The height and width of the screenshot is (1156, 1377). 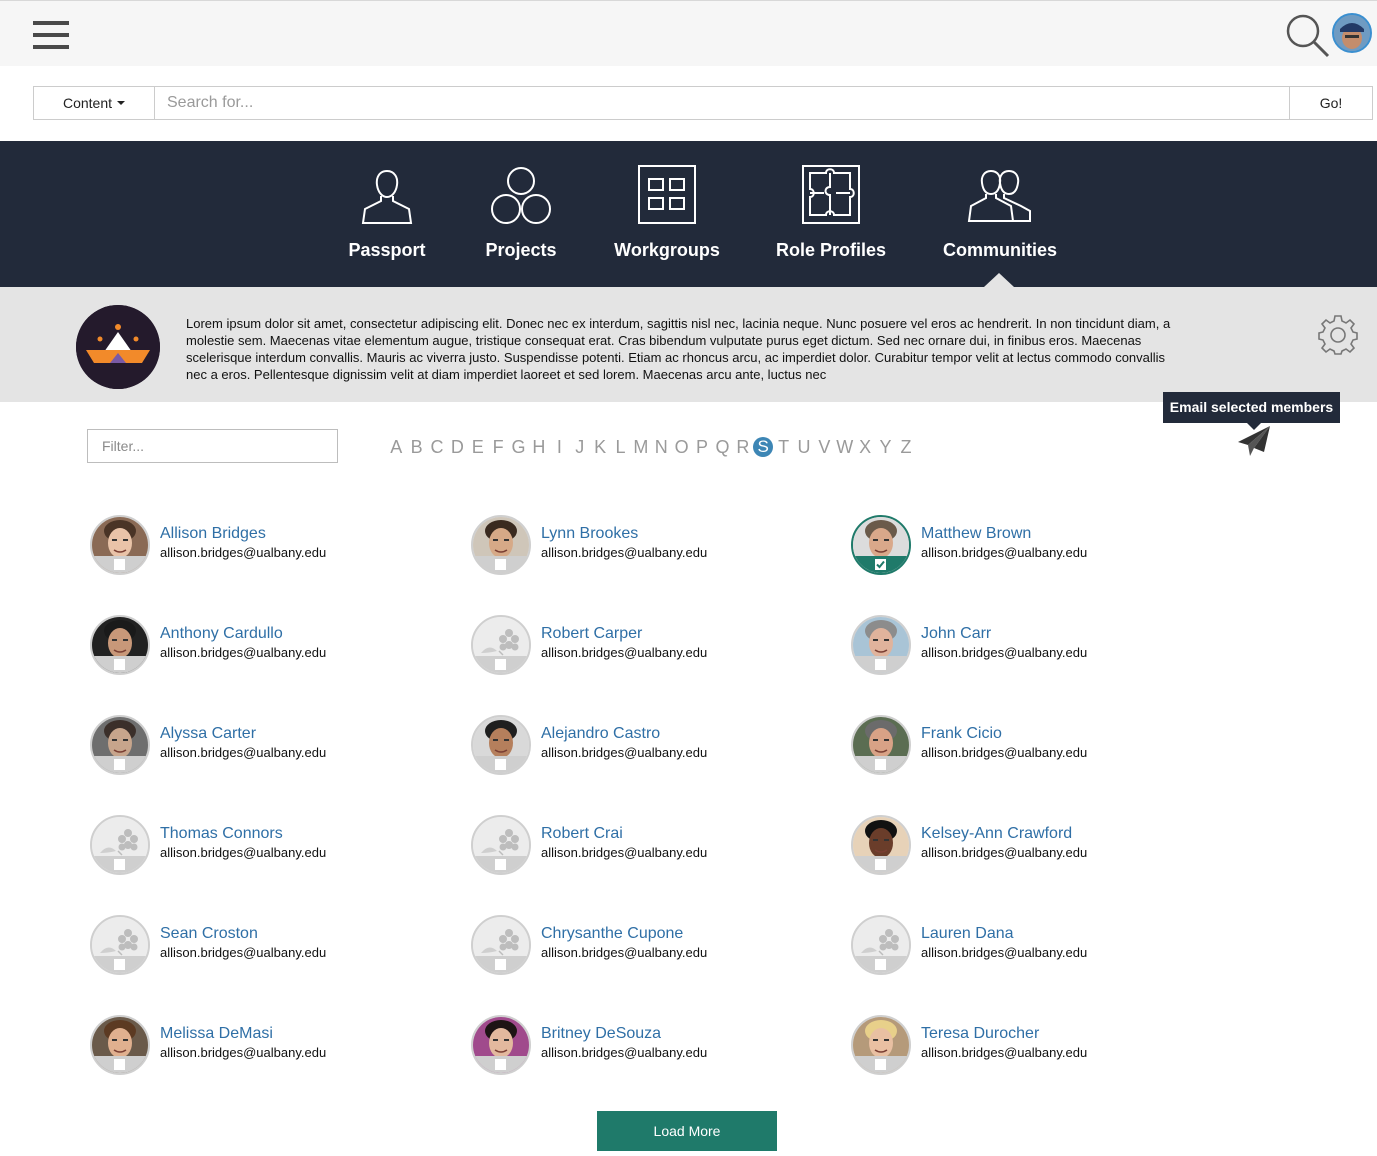 What do you see at coordinates (209, 934) in the screenshot?
I see `member-name: Sean Croston` at bounding box center [209, 934].